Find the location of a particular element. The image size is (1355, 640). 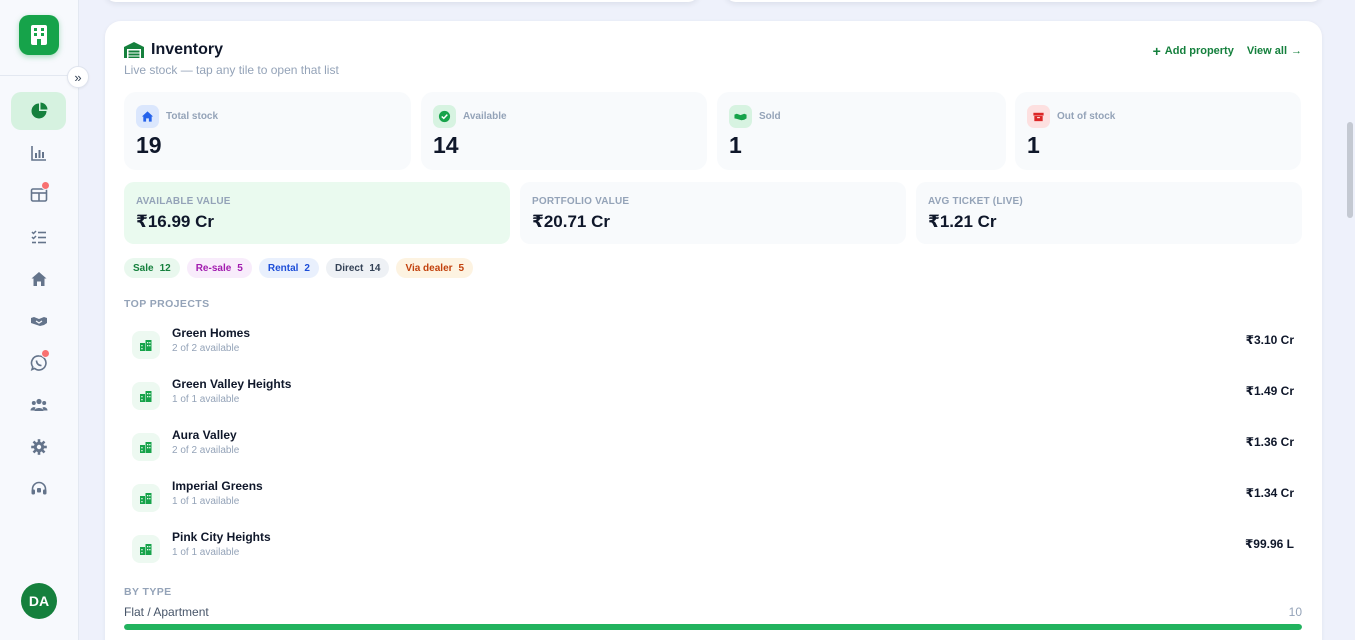

value-amount: ₹20.71 Cr is located at coordinates (571, 221).